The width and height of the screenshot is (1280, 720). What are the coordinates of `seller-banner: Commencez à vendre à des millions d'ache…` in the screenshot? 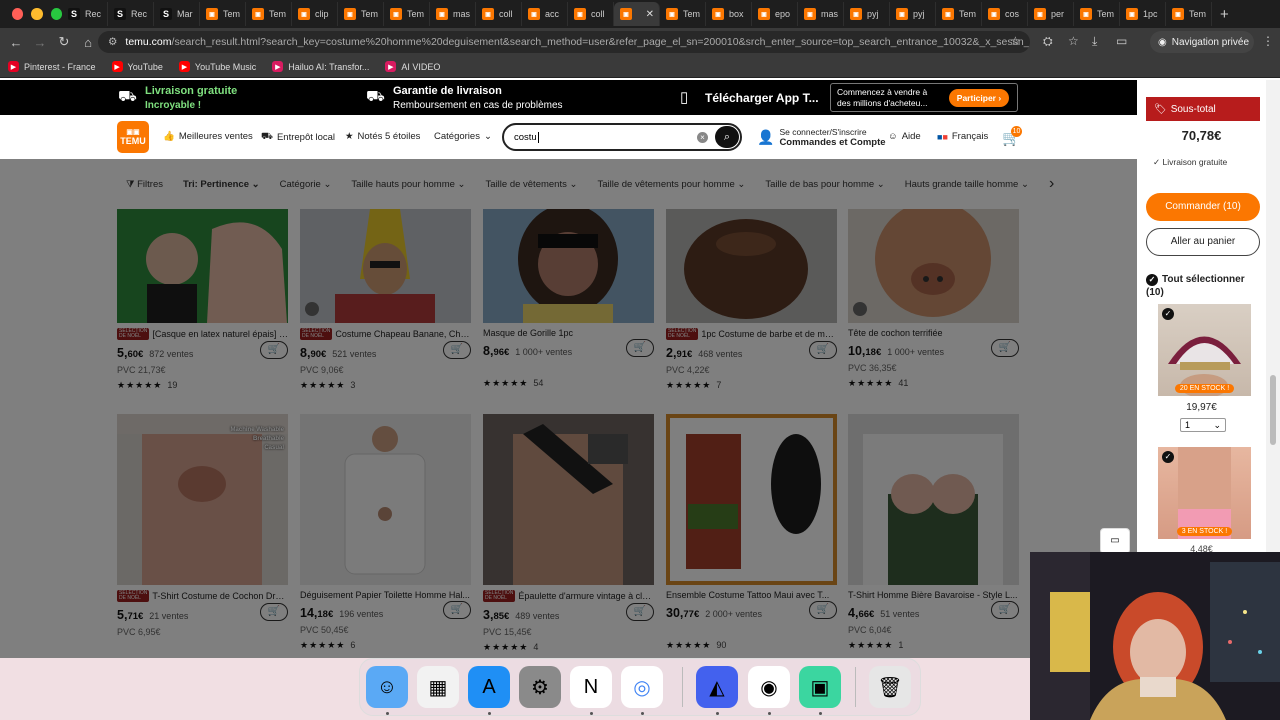 It's located at (924, 97).